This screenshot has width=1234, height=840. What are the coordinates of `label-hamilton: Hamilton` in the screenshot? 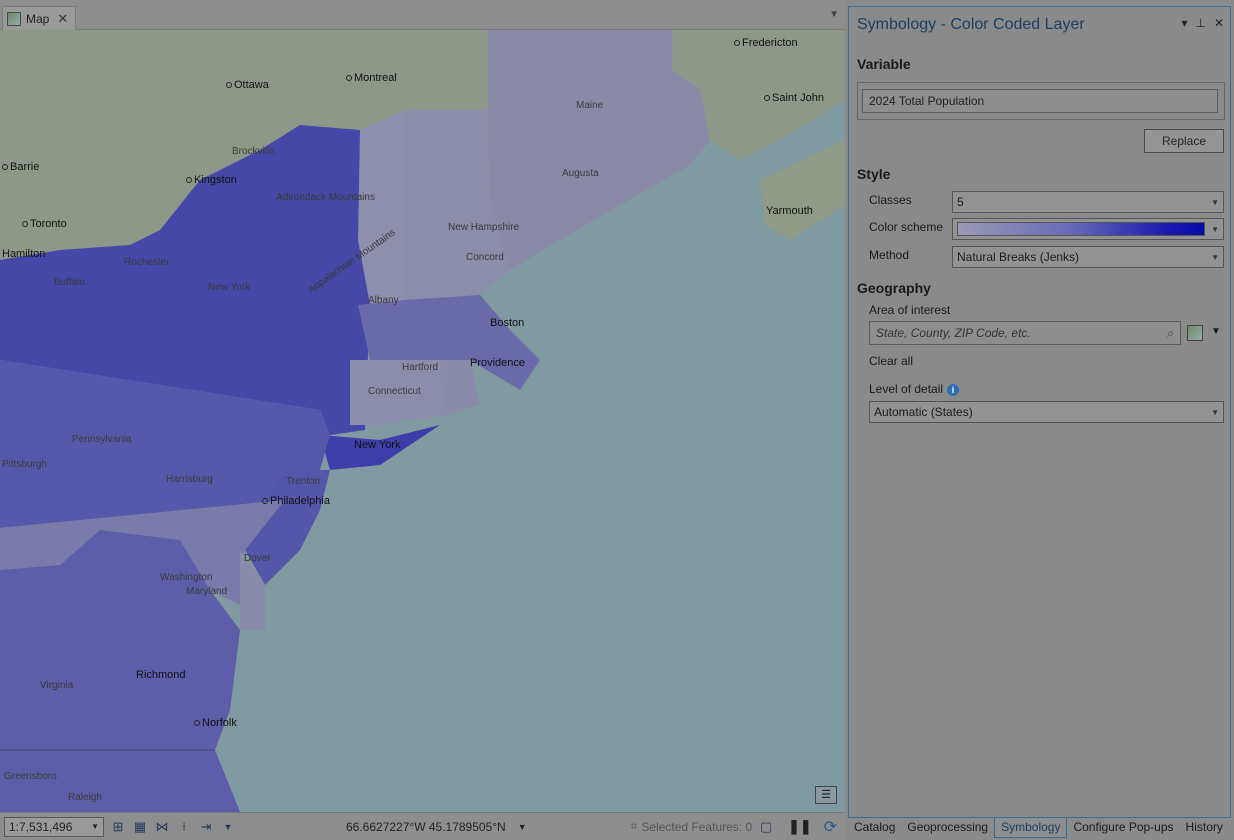 It's located at (24, 254).